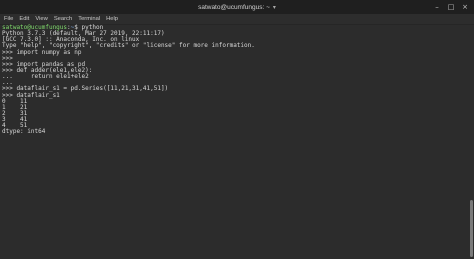  I want to click on menu-help: Help, so click(112, 19).